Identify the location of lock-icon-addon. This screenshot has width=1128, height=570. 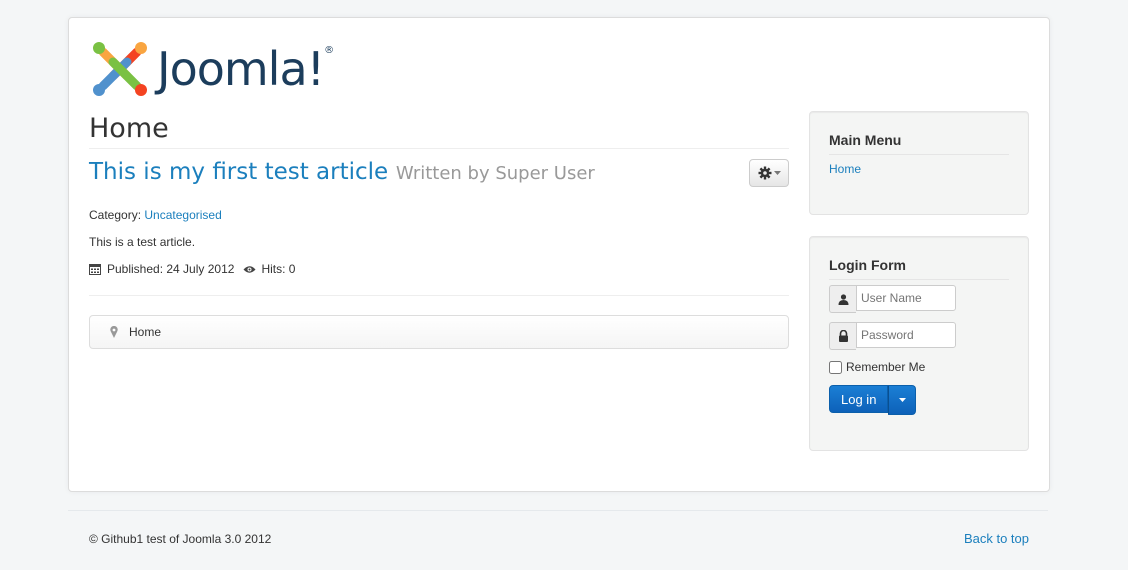
(842, 336).